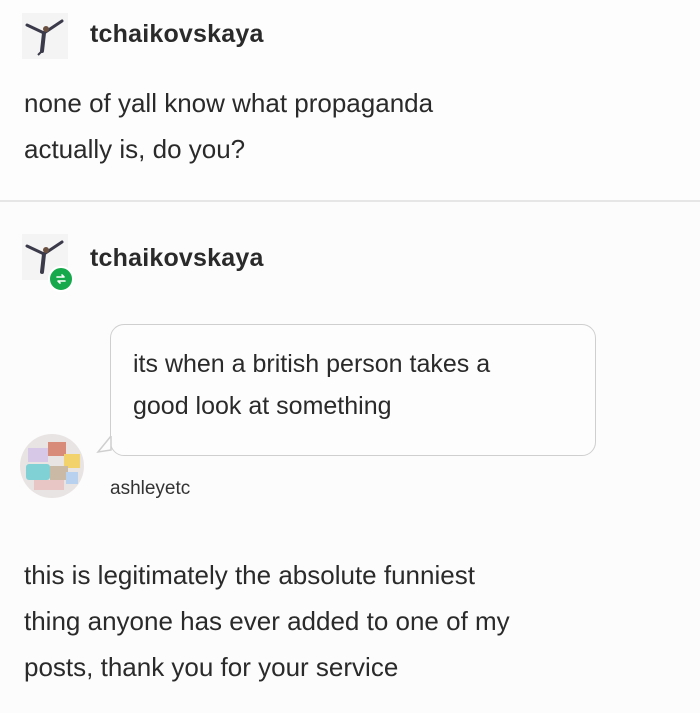 The height and width of the screenshot is (713, 700). I want to click on collage-icon, so click(53, 466).